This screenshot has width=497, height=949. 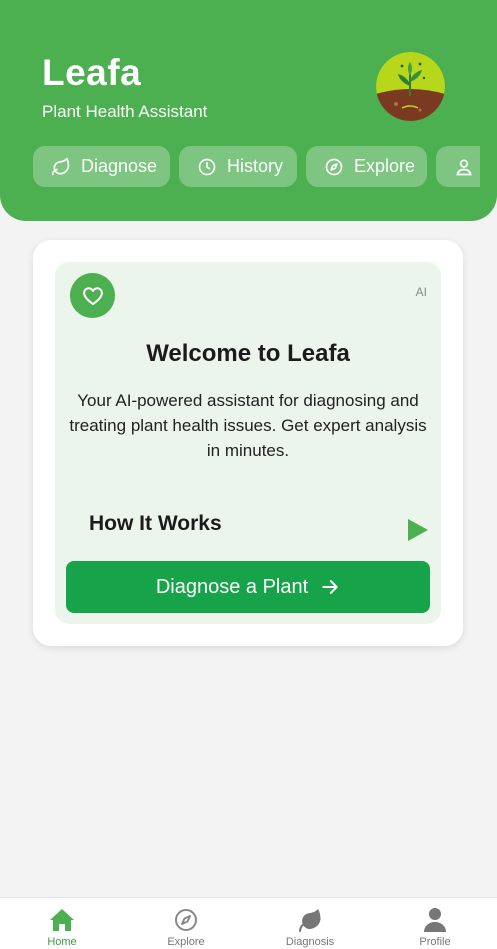 I want to click on bottom-tab-explore: Explore, so click(x=186, y=923).